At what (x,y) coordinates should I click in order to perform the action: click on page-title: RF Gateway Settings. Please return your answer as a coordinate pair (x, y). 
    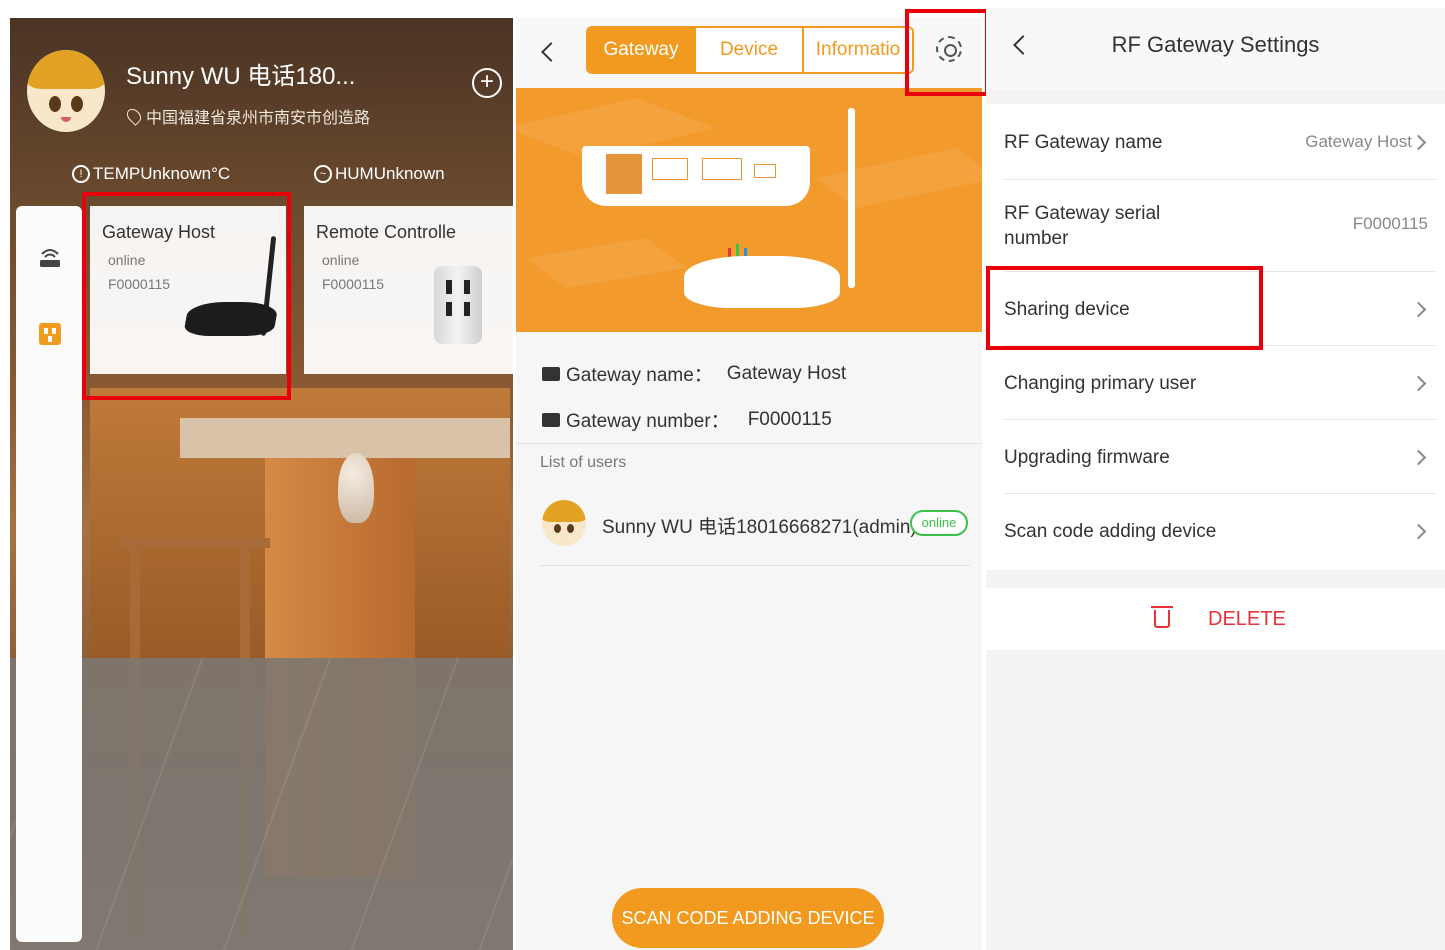
    Looking at the image, I should click on (1215, 44).